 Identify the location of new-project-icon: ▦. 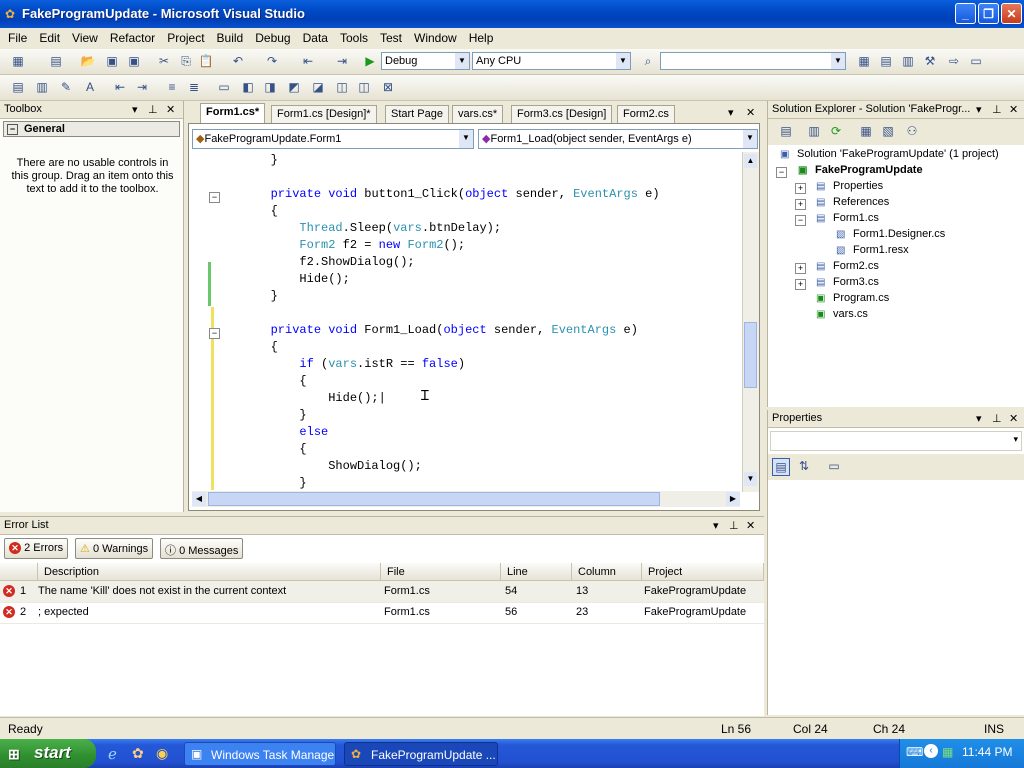
(18, 61).